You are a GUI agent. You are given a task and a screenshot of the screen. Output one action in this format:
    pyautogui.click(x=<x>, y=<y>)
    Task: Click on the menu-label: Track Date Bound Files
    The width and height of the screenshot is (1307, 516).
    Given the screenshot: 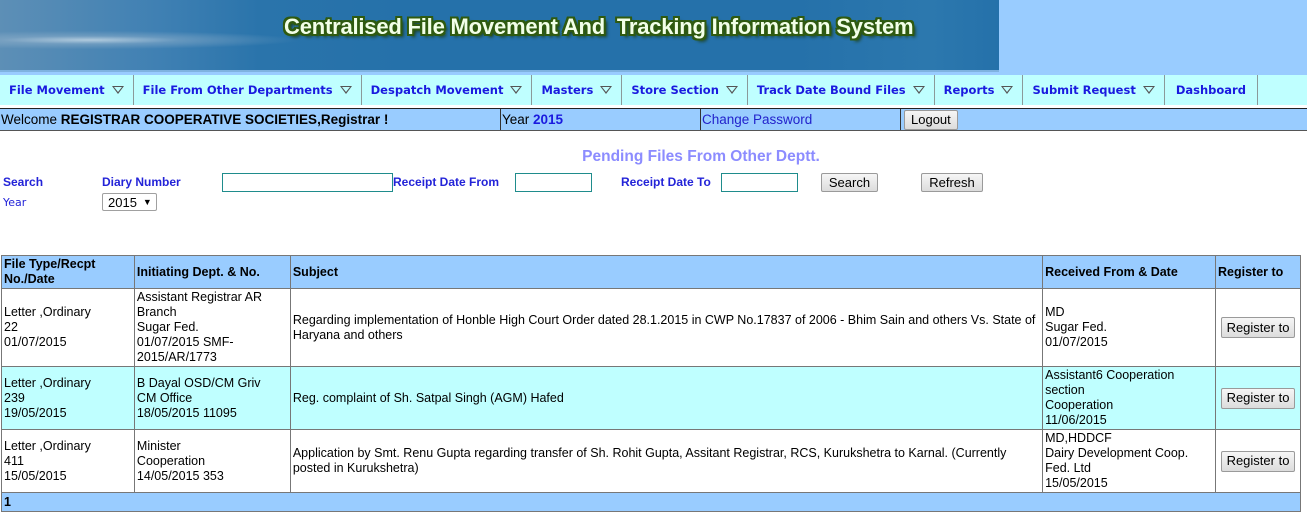 What is the action you would take?
    pyautogui.click(x=831, y=90)
    